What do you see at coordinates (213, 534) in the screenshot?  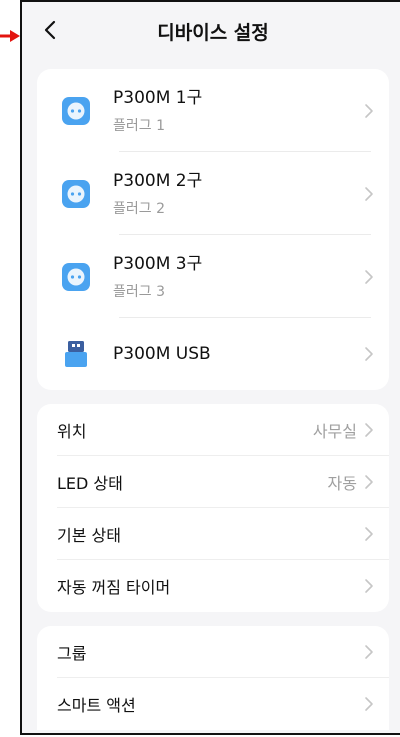 I see `setting-row-default-state: 기본 상태` at bounding box center [213, 534].